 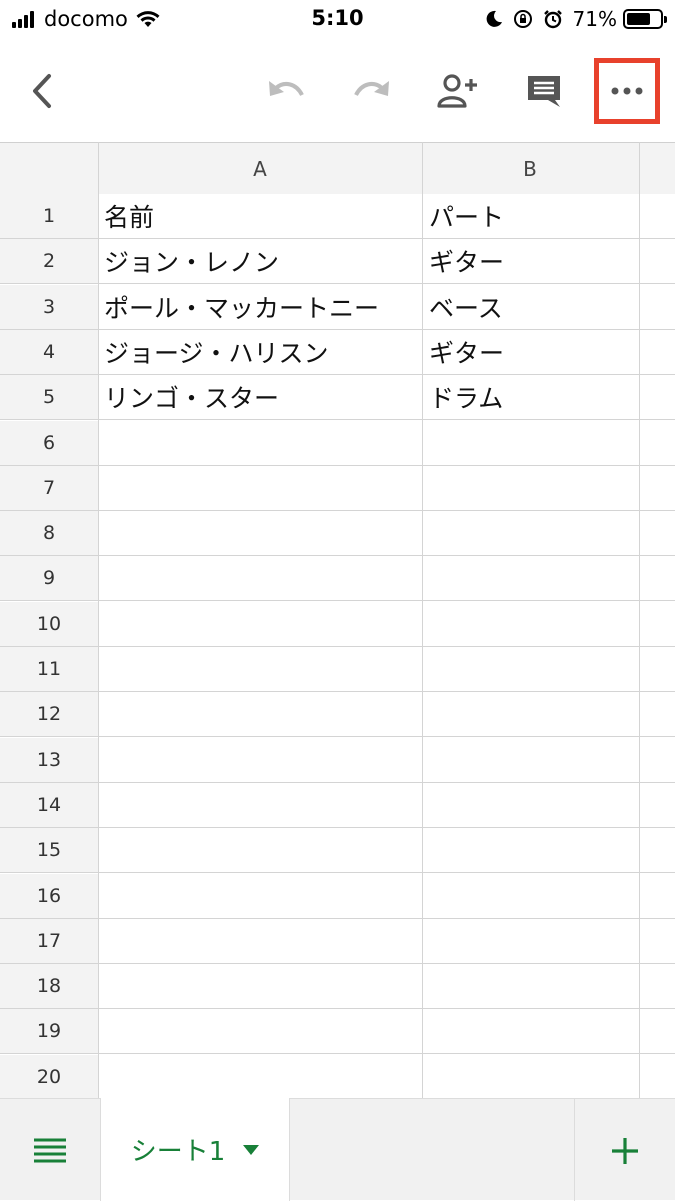 I want to click on table-row: 18, so click(x=337, y=987).